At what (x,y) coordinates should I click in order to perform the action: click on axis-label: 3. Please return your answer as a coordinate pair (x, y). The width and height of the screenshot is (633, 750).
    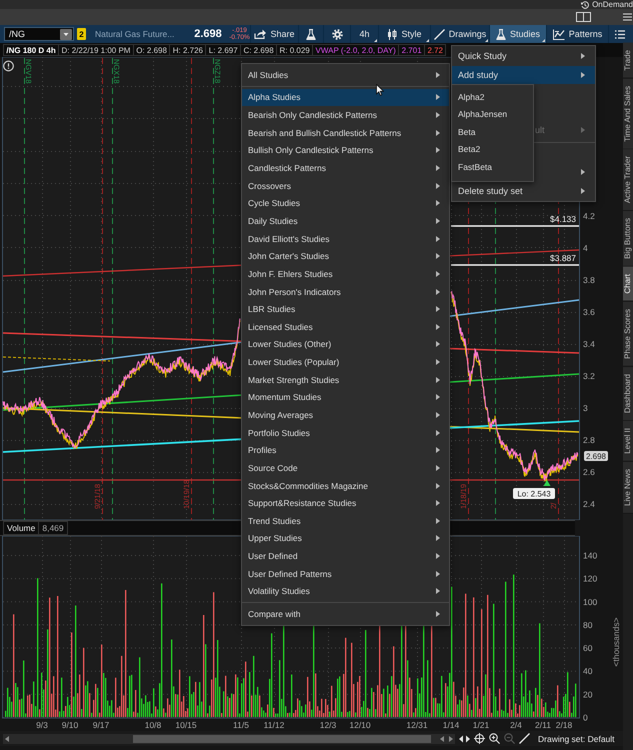
    Looking at the image, I should click on (585, 408).